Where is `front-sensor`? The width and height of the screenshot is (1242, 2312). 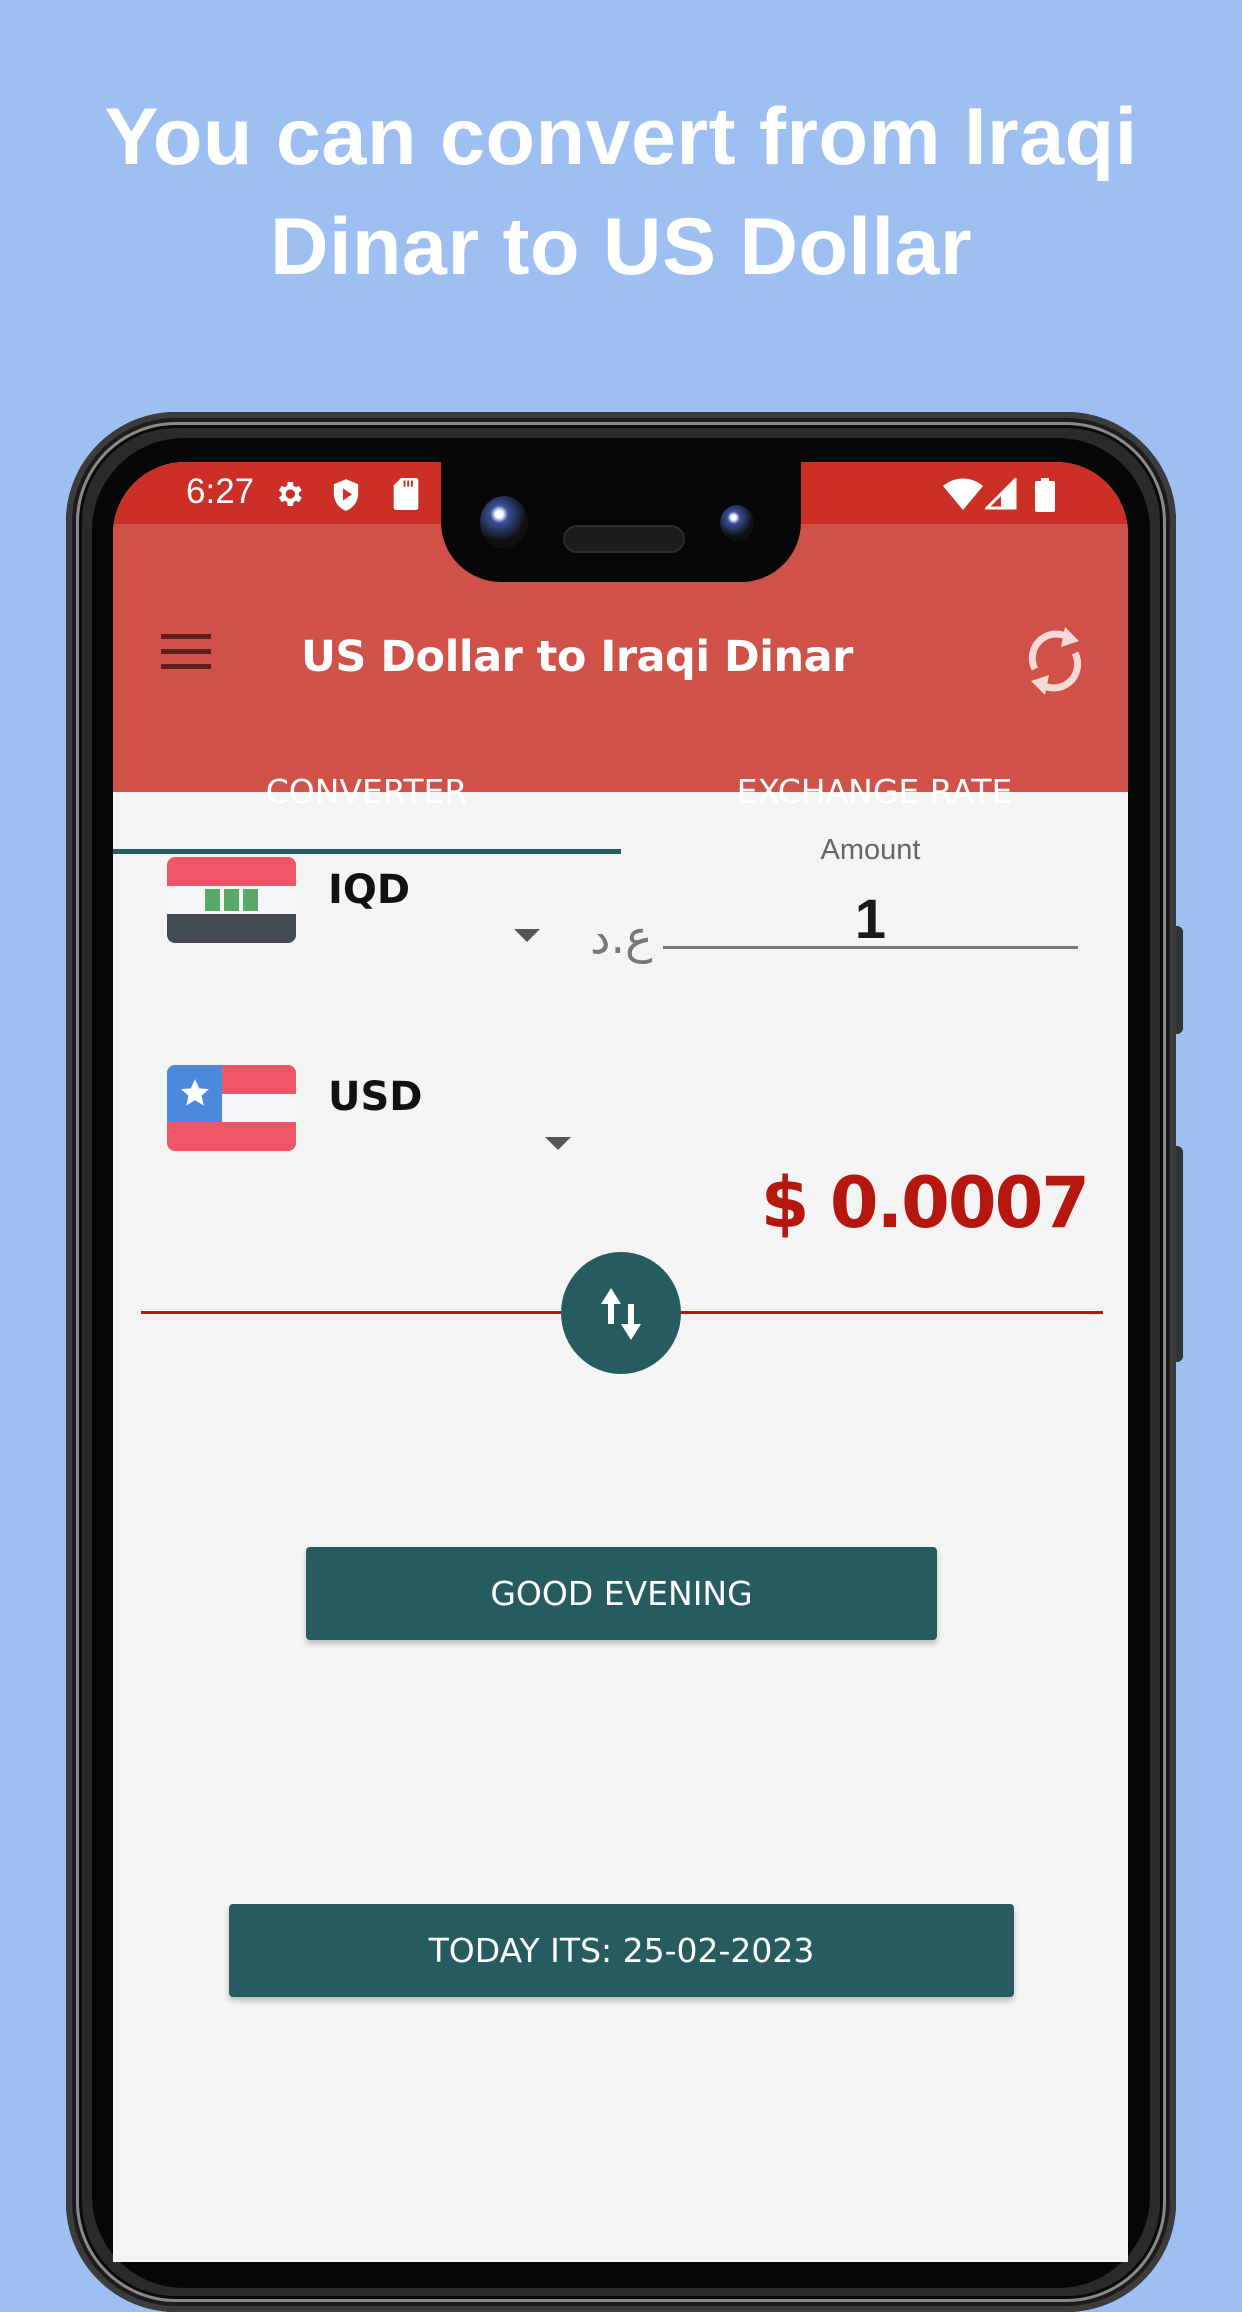 front-sensor is located at coordinates (737, 523).